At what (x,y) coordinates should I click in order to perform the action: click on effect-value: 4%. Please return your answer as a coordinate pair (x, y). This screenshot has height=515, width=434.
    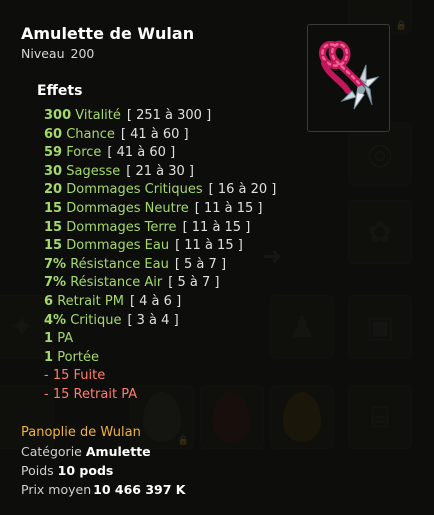
    Looking at the image, I should click on (55, 320).